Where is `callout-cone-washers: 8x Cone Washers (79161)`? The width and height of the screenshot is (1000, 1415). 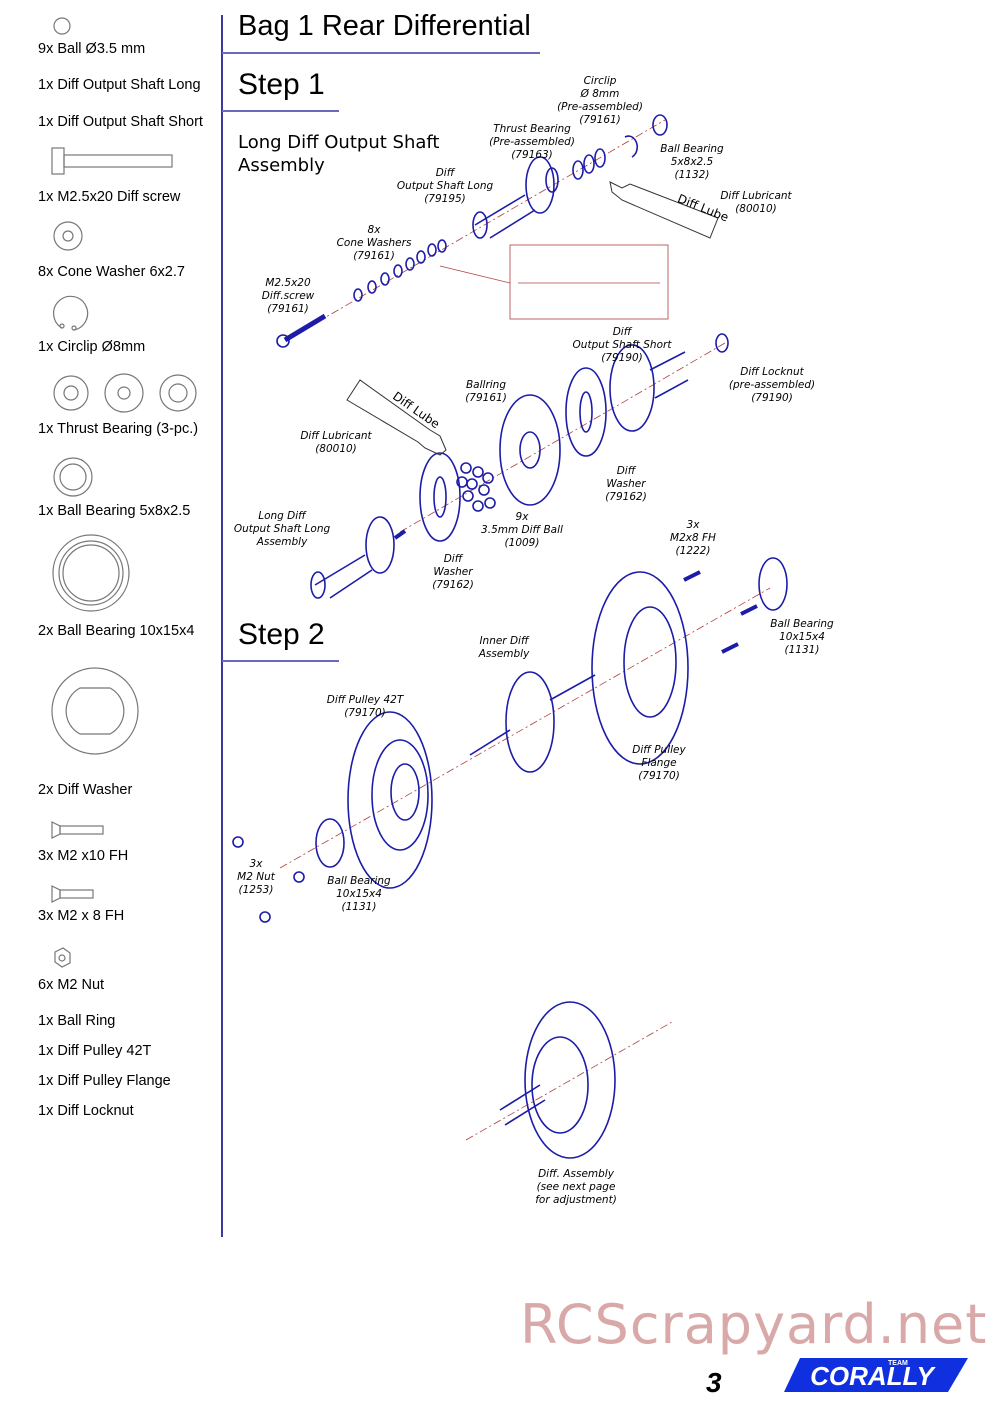 callout-cone-washers: 8x Cone Washers (79161) is located at coordinates (374, 243).